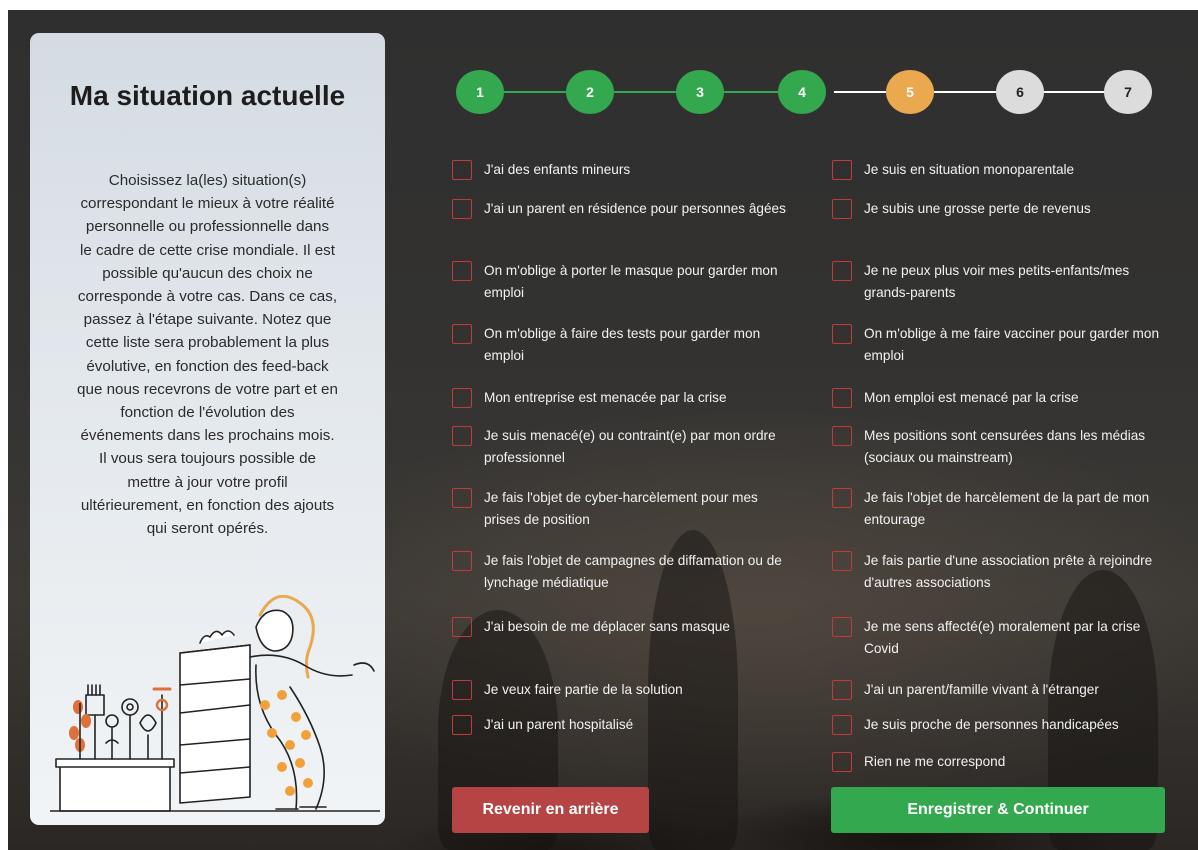  I want to click on instructions-line: correspondant le mieux à votre réalité, so click(207, 204).